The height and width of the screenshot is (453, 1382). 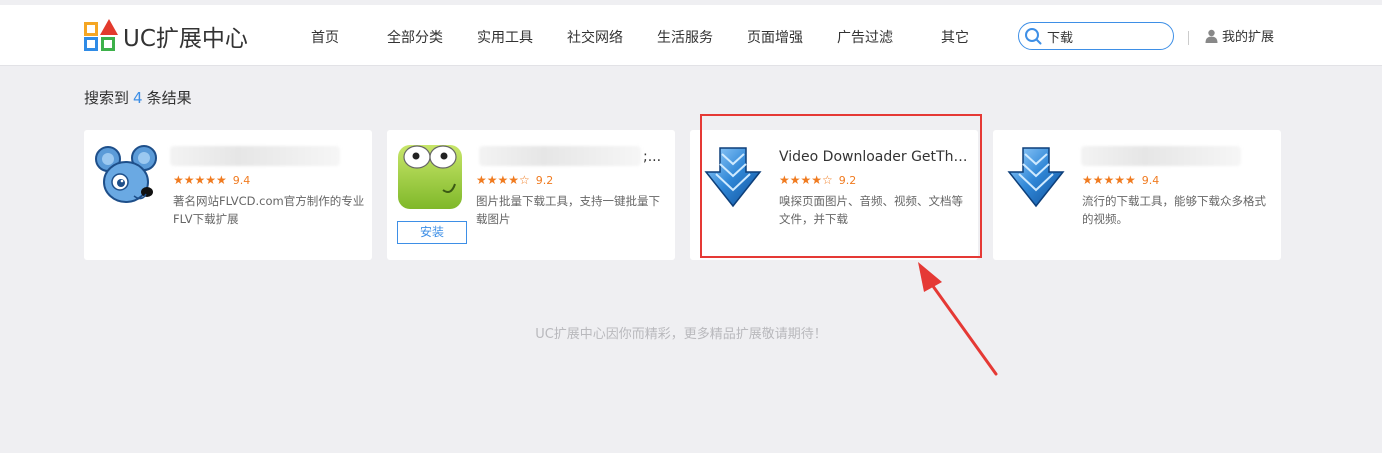 What do you see at coordinates (325, 37) in the screenshot?
I see `nav-item-home: 首页` at bounding box center [325, 37].